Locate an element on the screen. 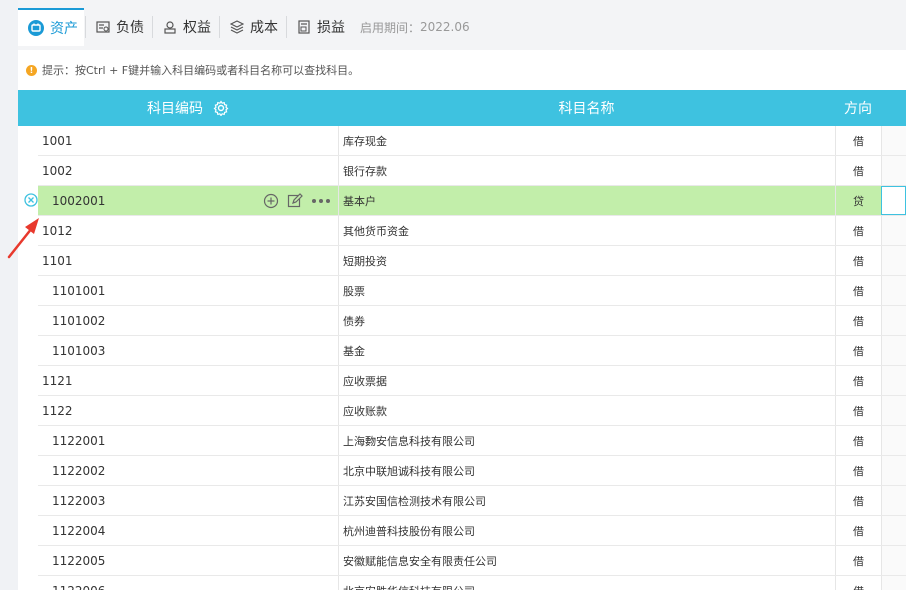 Image resolution: width=906 pixels, height=590 pixels. hint-bar: ! 提示：按Ctrl + F键并输入科目编码或者科目名称可以查找科目。 is located at coordinates (462, 70).